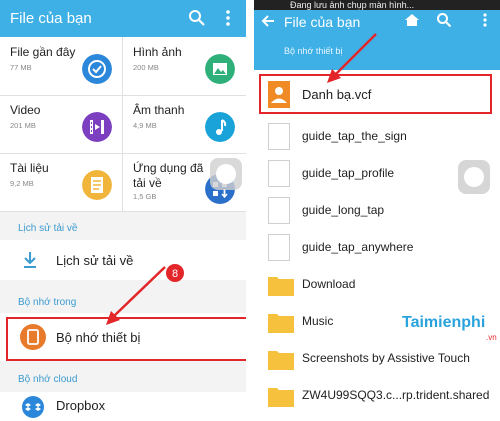 The width and height of the screenshot is (500, 421). I want to click on list-item: guide_tap_anywhere, so click(377, 247).